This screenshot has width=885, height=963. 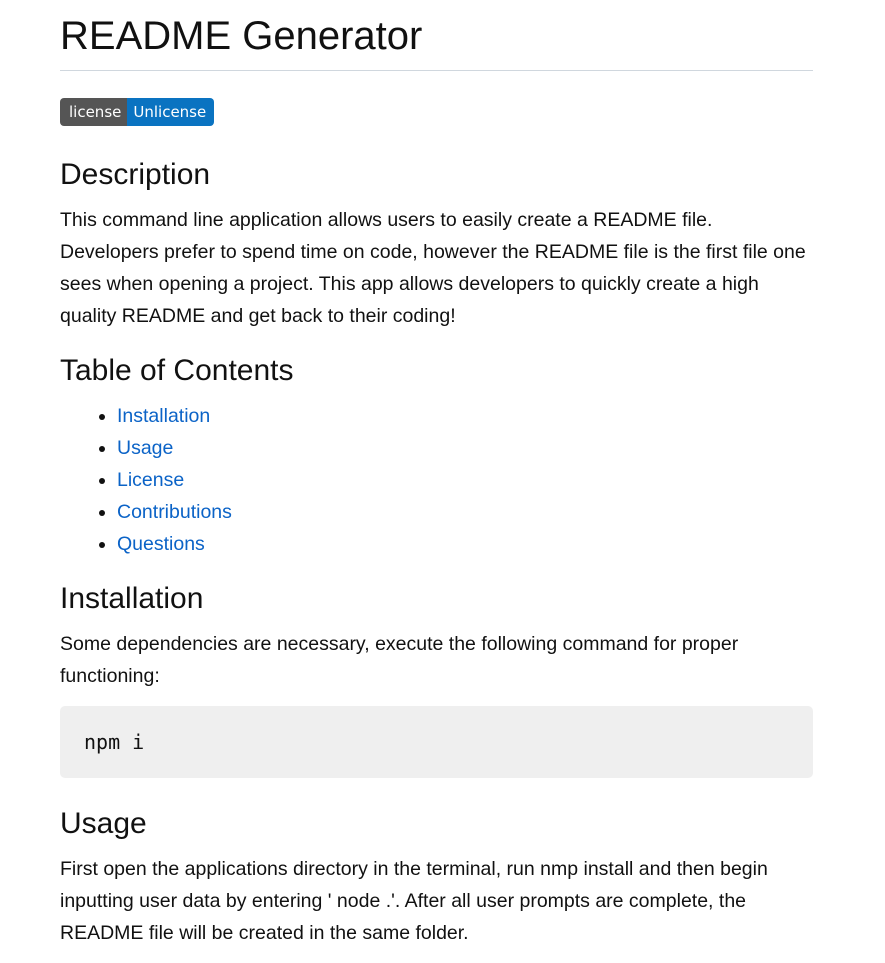 I want to click on toc-item: Questions, so click(x=465, y=544).